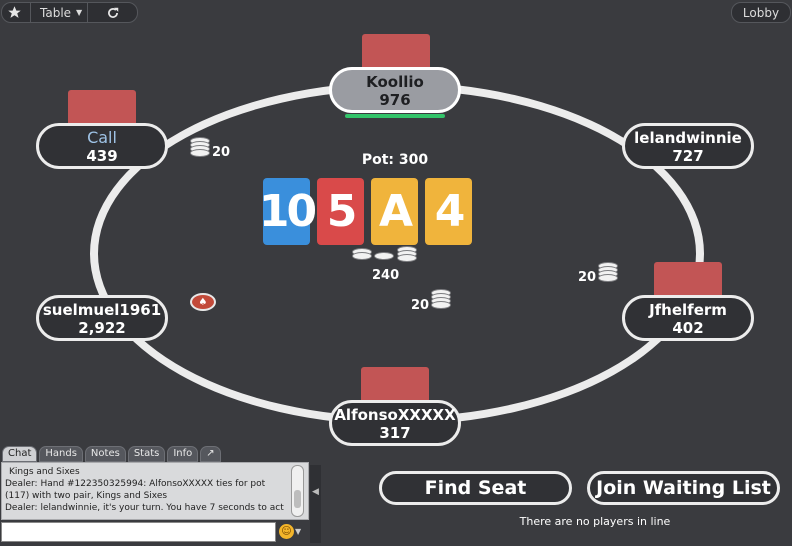  What do you see at coordinates (595, 521) in the screenshot?
I see `waiting-list-status: There are no players in line` at bounding box center [595, 521].